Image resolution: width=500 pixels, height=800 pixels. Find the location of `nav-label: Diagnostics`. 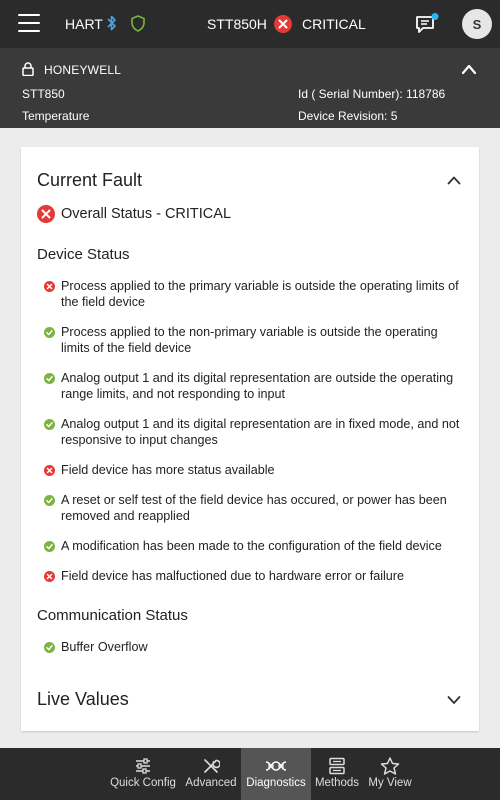

nav-label: Diagnostics is located at coordinates (276, 783).